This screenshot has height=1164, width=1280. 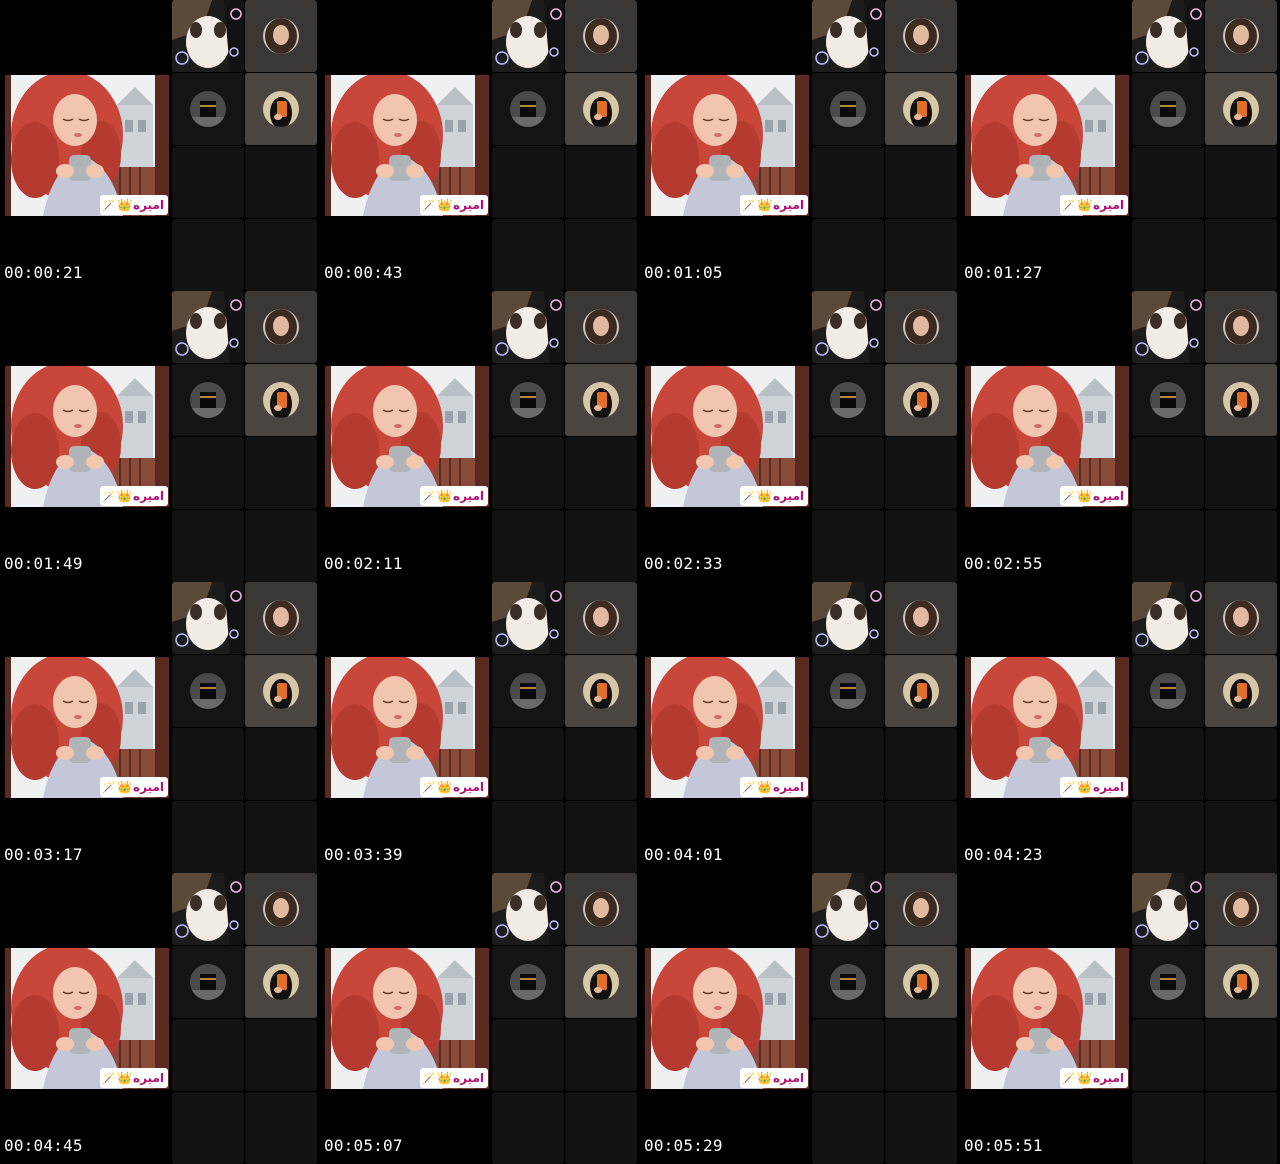 What do you see at coordinates (134, 787) in the screenshot?
I see `host-name-tag: 🪄 👑 اميره` at bounding box center [134, 787].